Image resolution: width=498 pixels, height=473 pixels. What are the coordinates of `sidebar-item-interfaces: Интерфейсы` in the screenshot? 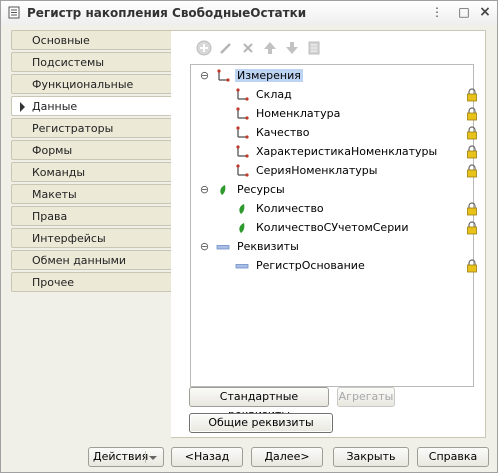 It's located at (91, 238).